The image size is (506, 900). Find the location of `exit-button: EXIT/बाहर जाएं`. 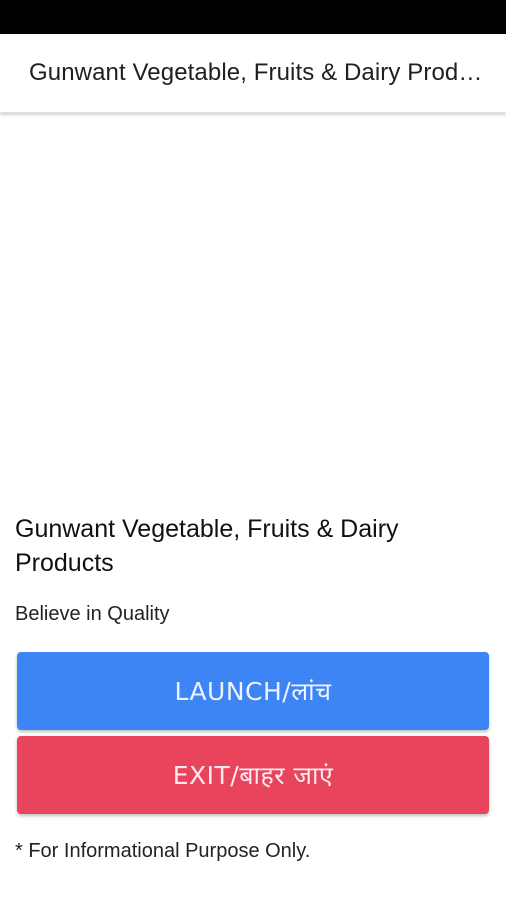

exit-button: EXIT/बाहर जाएं is located at coordinates (253, 775).